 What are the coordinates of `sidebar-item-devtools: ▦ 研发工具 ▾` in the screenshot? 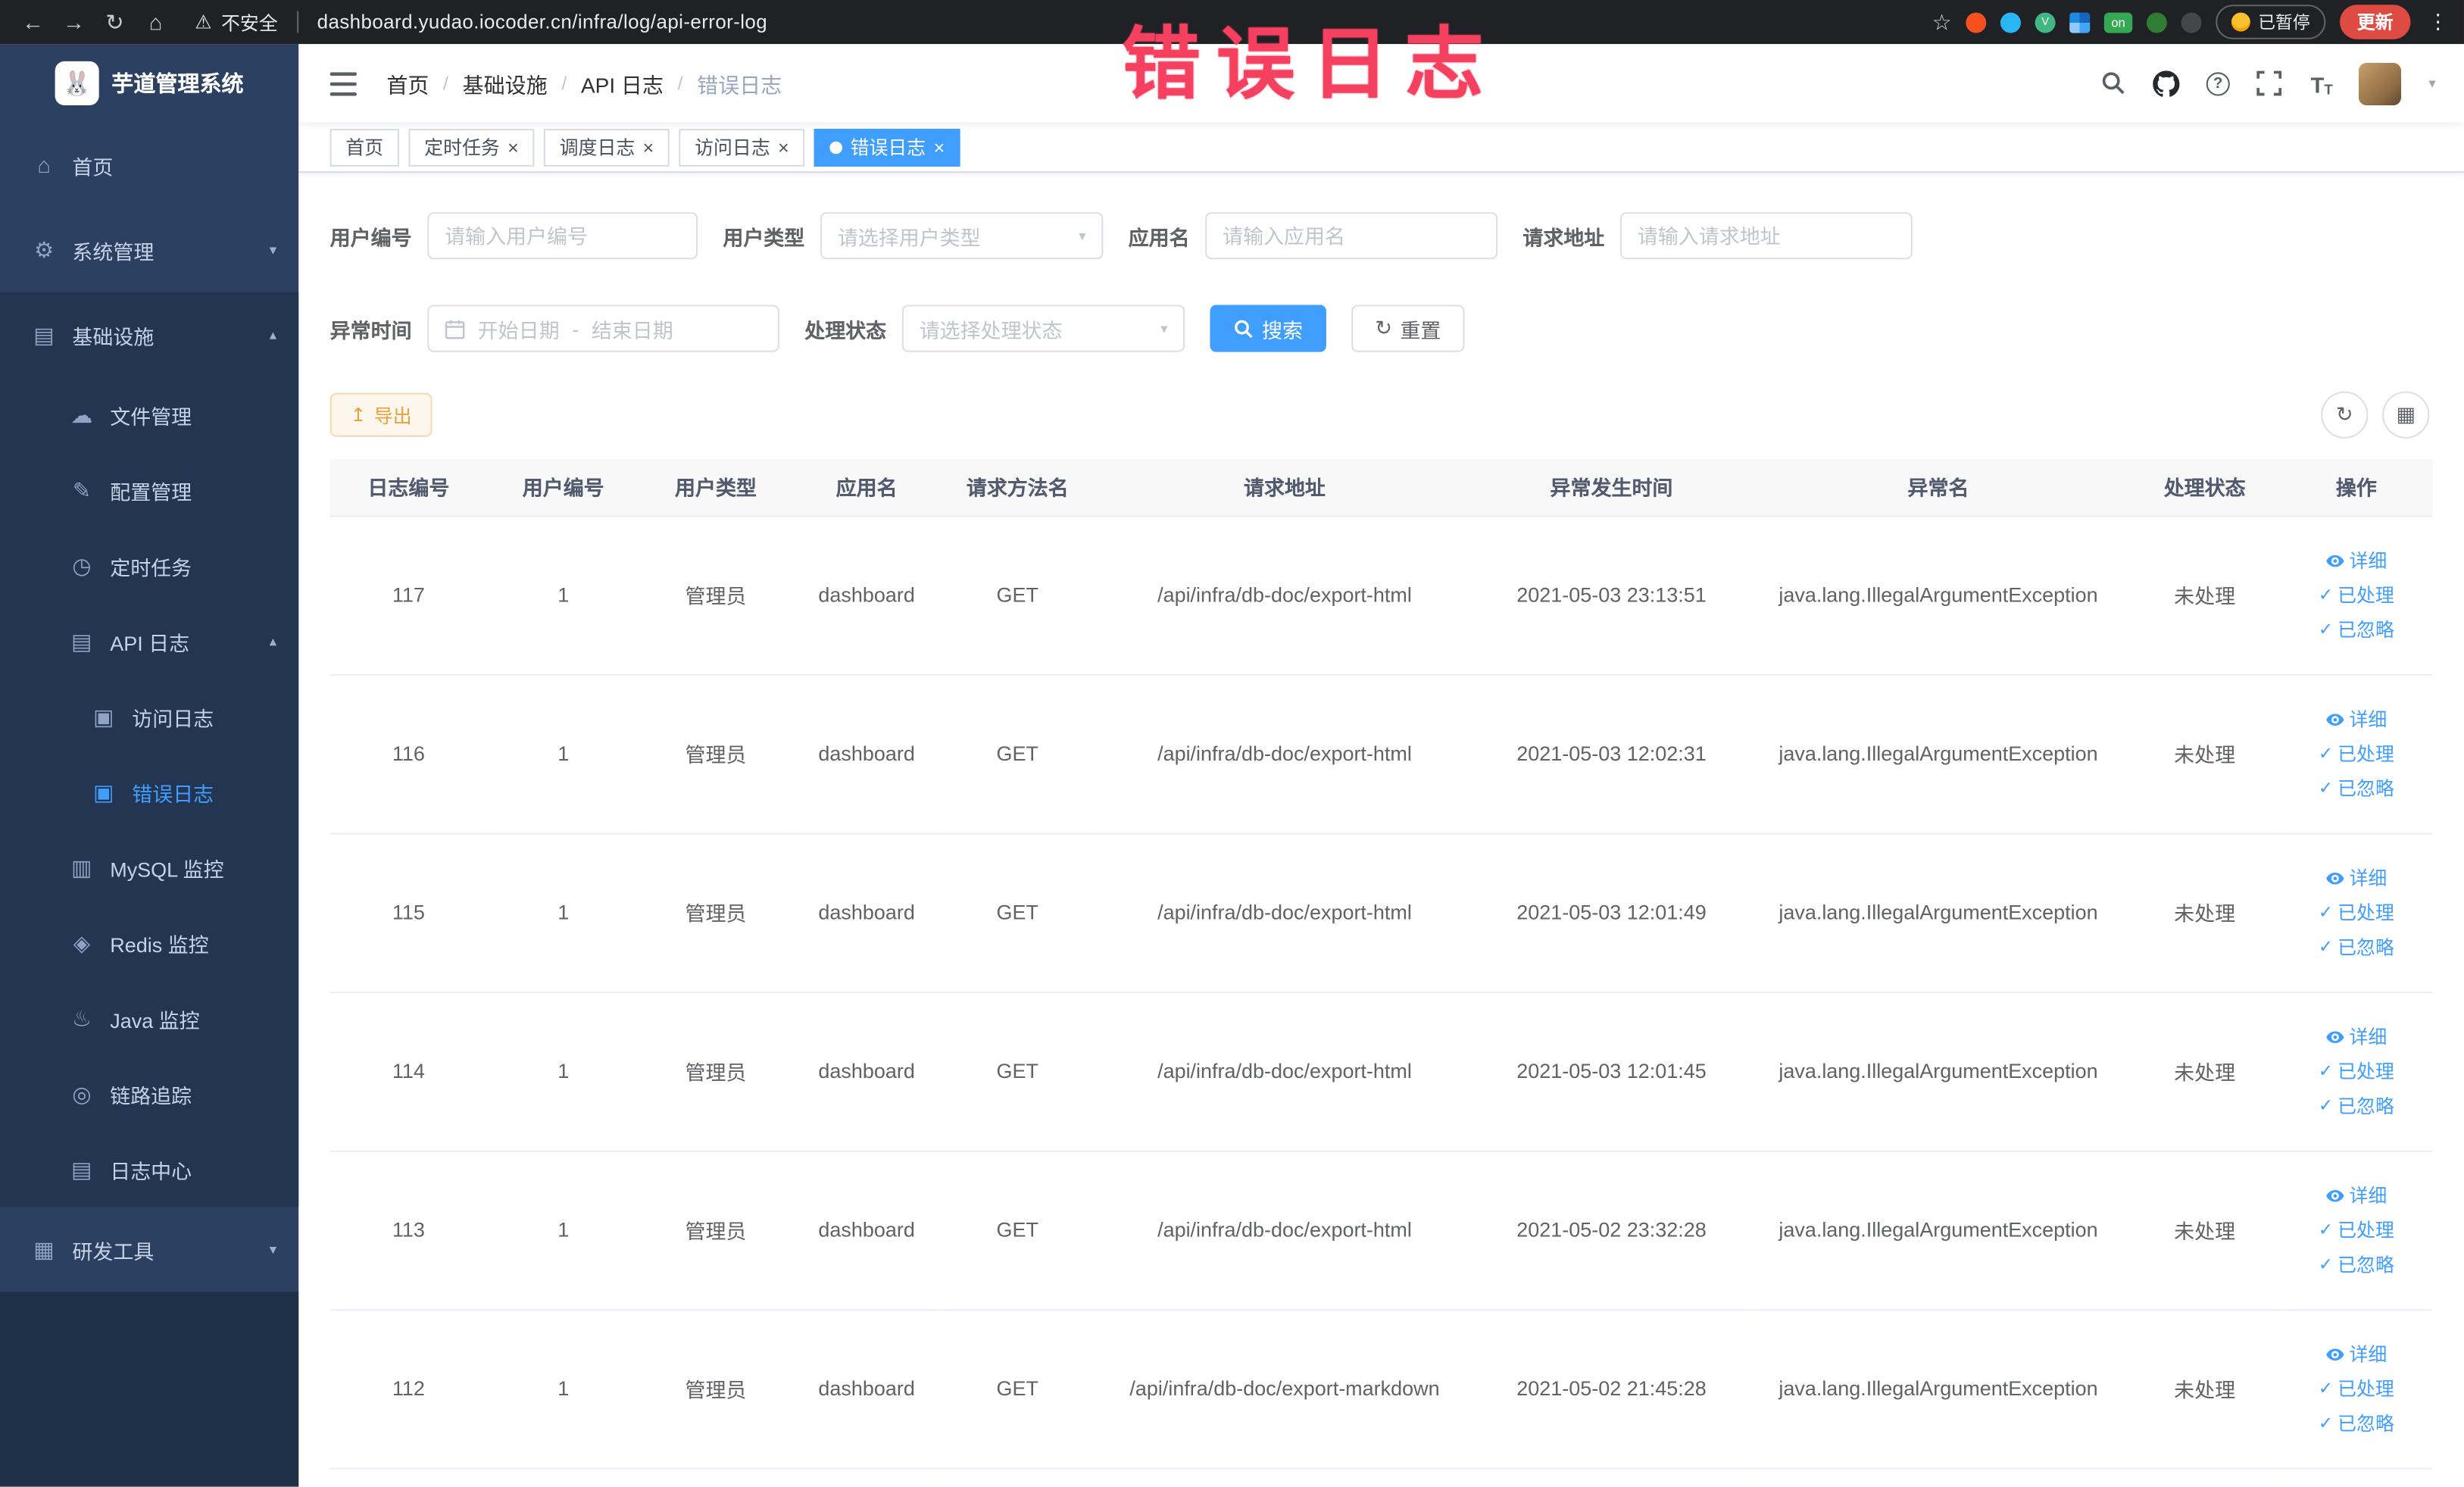 It's located at (149, 1249).